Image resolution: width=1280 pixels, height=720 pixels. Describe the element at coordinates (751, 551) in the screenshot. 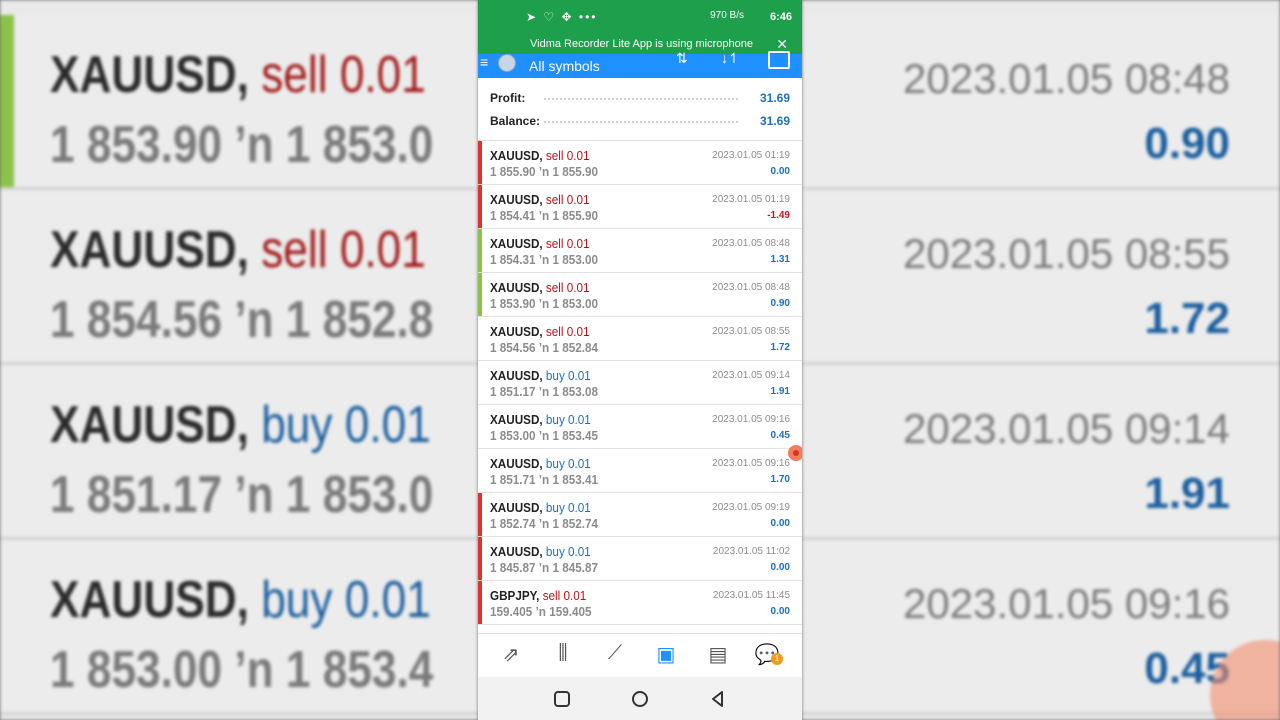

I see `trade-date: 2023.01.05 11:02` at that location.